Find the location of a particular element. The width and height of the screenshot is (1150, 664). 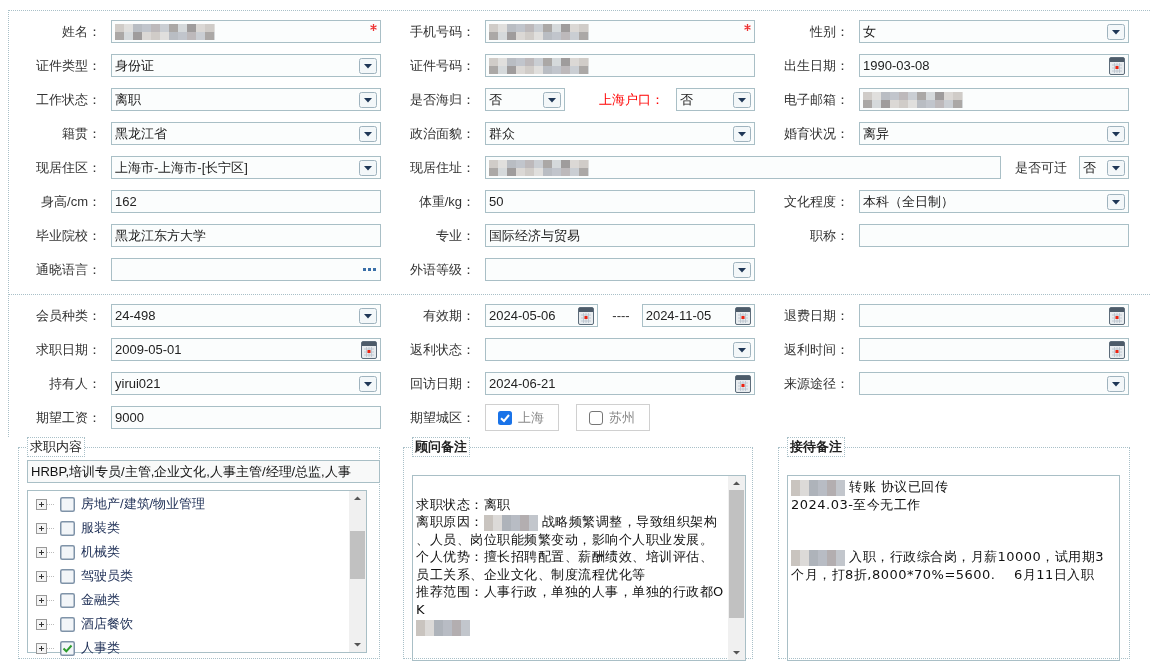

text-field: 黑龙江东方大学 is located at coordinates (246, 235).